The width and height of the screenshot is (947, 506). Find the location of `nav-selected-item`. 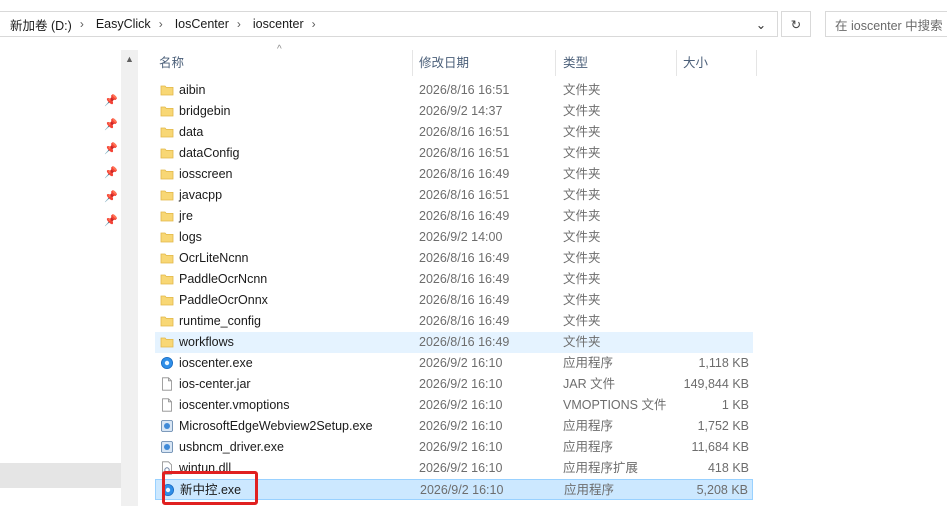

nav-selected-item is located at coordinates (60, 475).